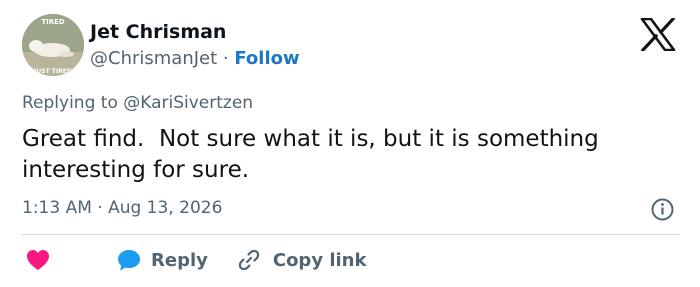 This screenshot has width=700, height=287. Describe the element at coordinates (266, 58) in the screenshot. I see `follow-button: Follow` at that location.